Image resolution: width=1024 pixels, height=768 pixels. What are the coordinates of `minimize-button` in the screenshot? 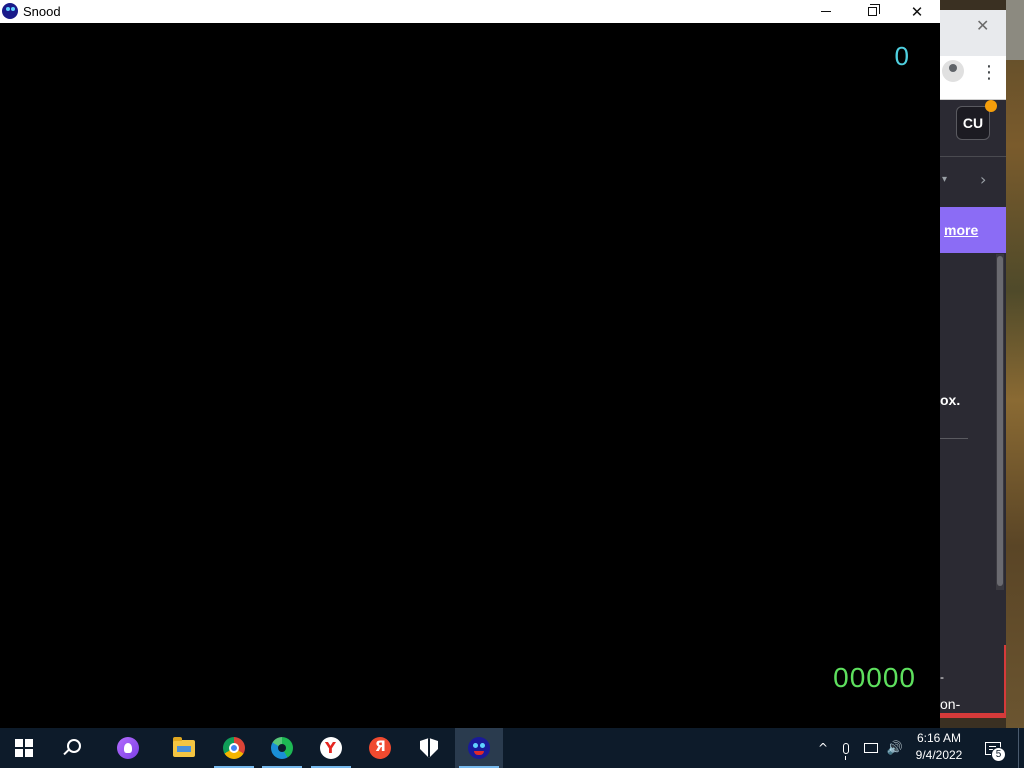 It's located at (826, 11).